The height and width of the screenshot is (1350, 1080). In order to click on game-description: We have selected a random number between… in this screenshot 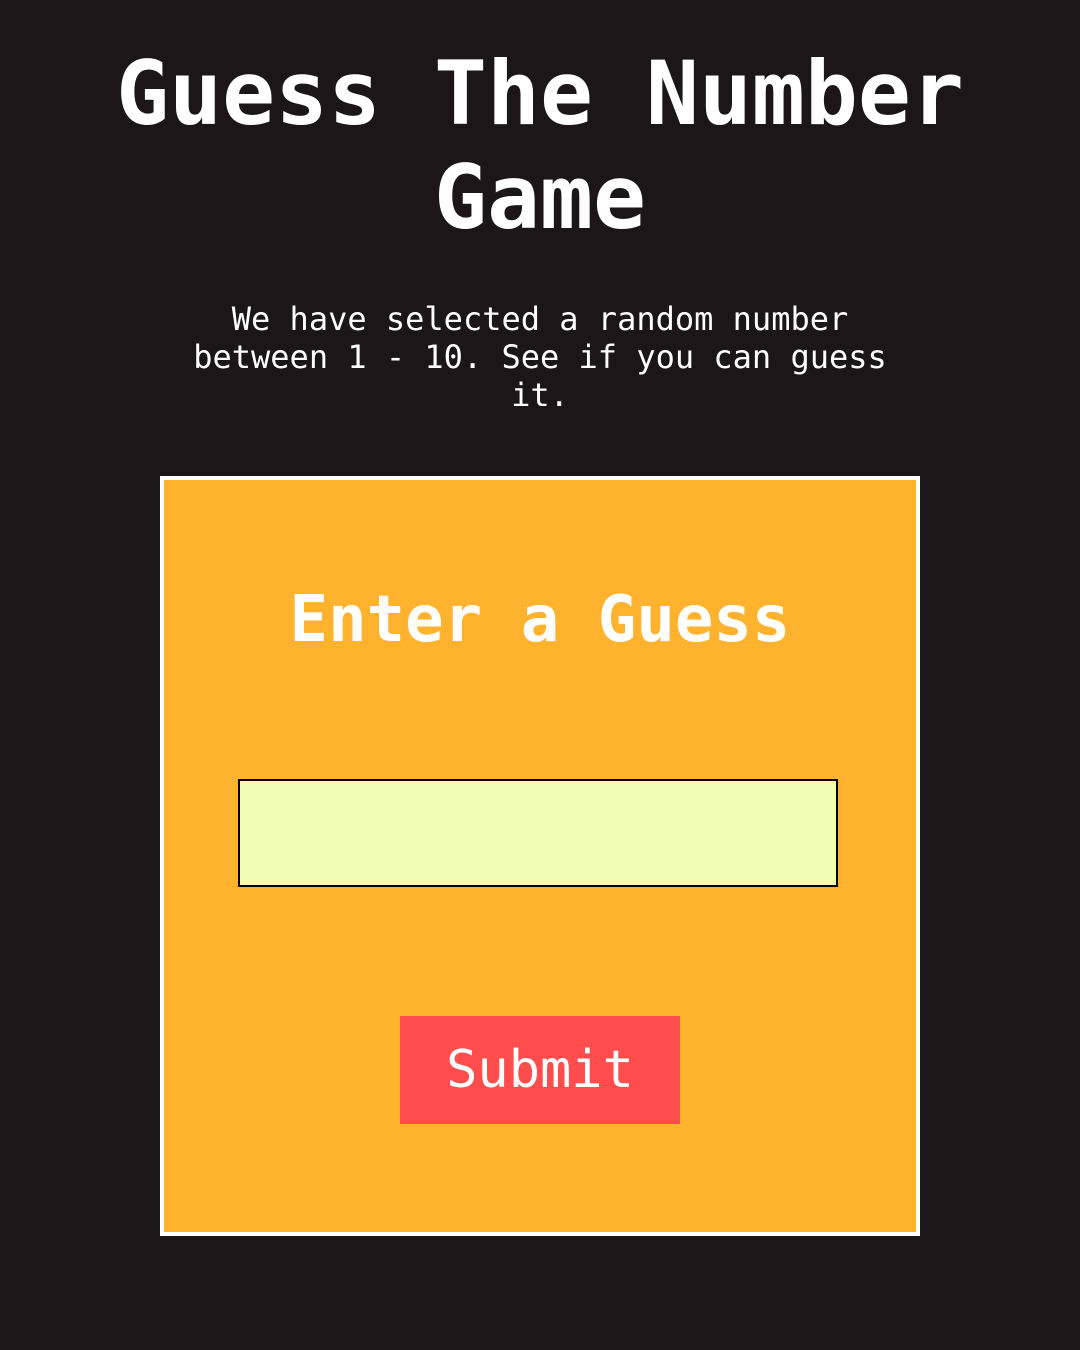, I will do `click(540, 357)`.